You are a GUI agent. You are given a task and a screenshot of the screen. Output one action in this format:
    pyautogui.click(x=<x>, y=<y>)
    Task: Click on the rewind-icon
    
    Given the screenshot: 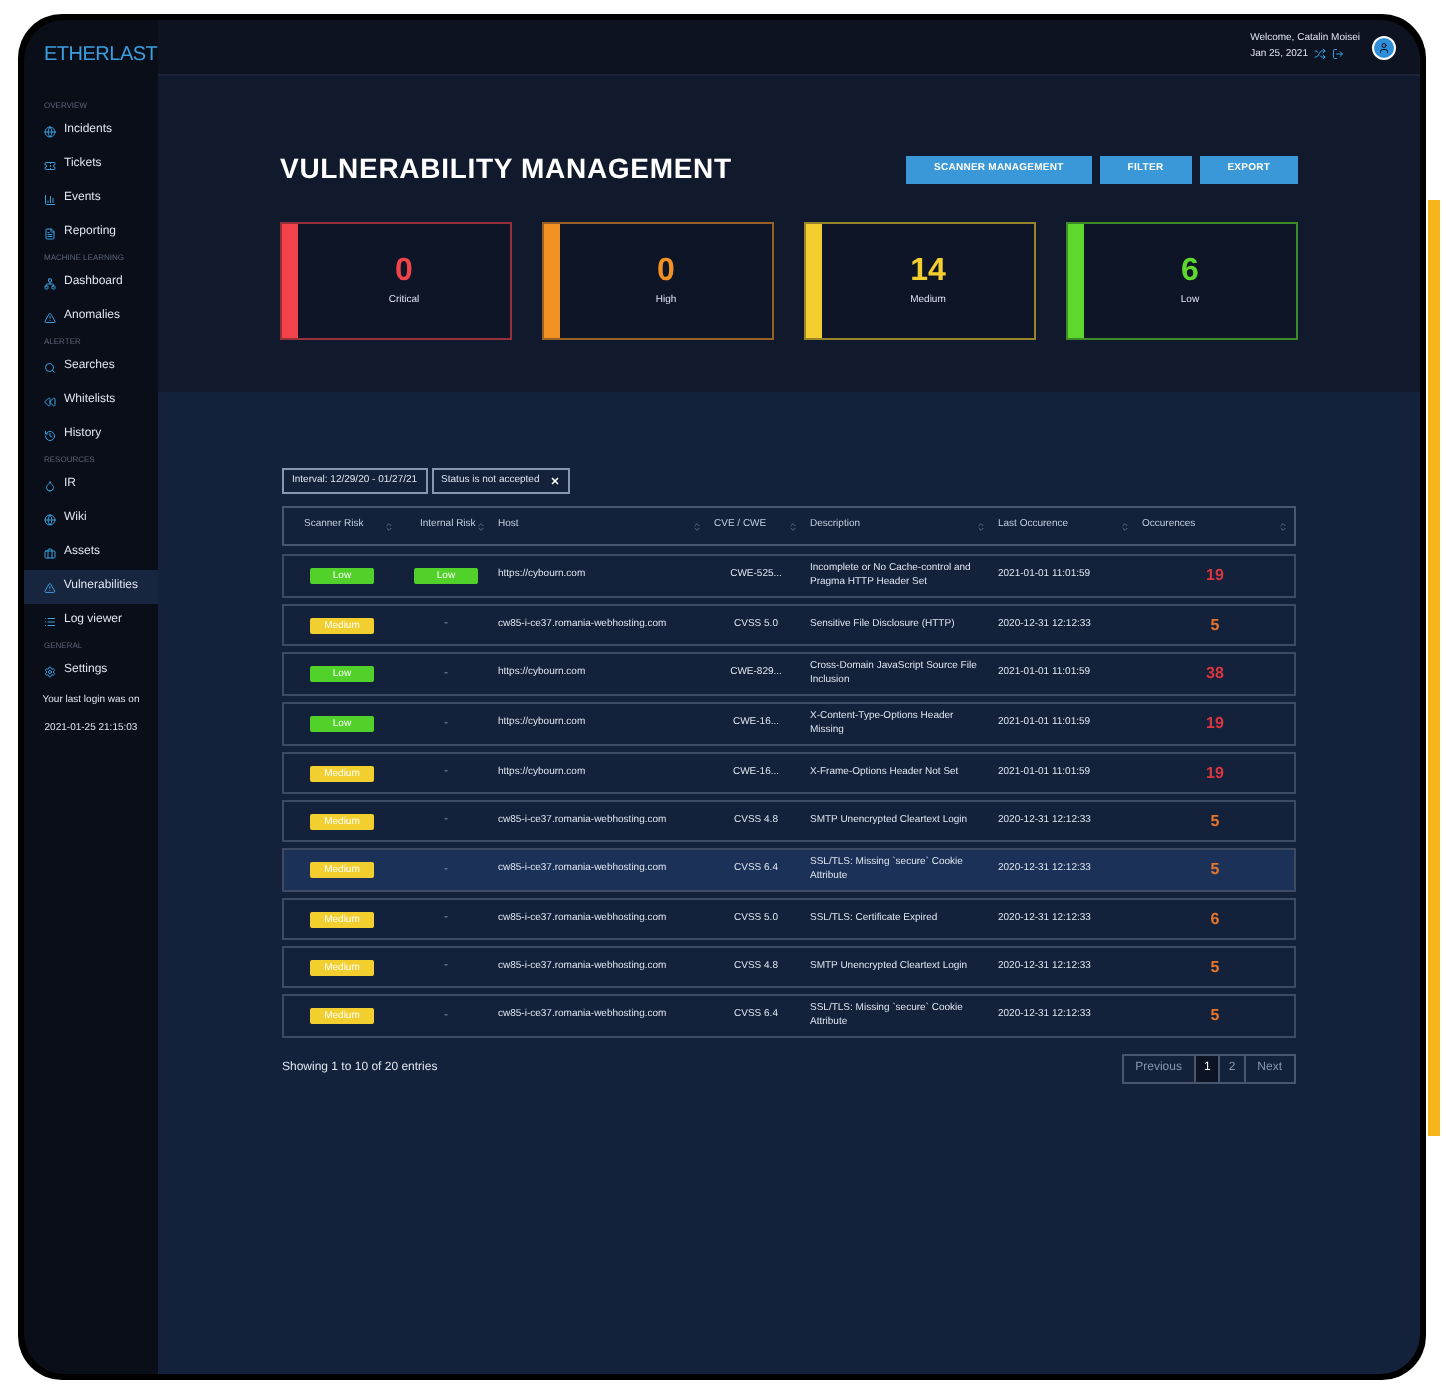 What is the action you would take?
    pyautogui.click(x=50, y=401)
    